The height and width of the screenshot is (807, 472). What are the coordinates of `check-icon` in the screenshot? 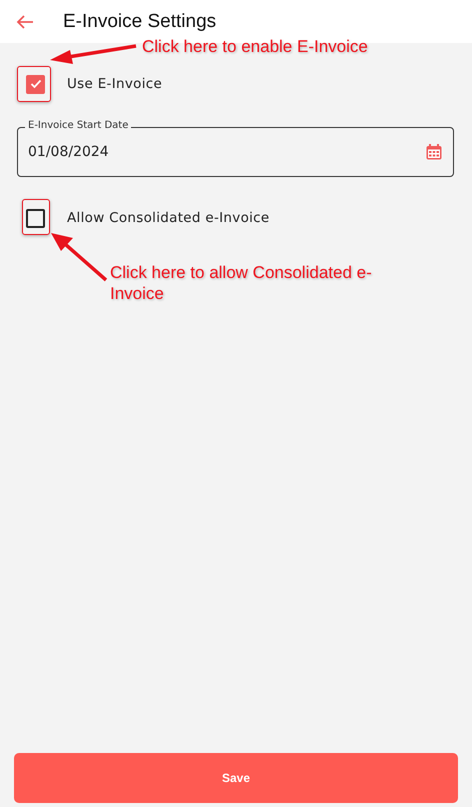 It's located at (36, 84).